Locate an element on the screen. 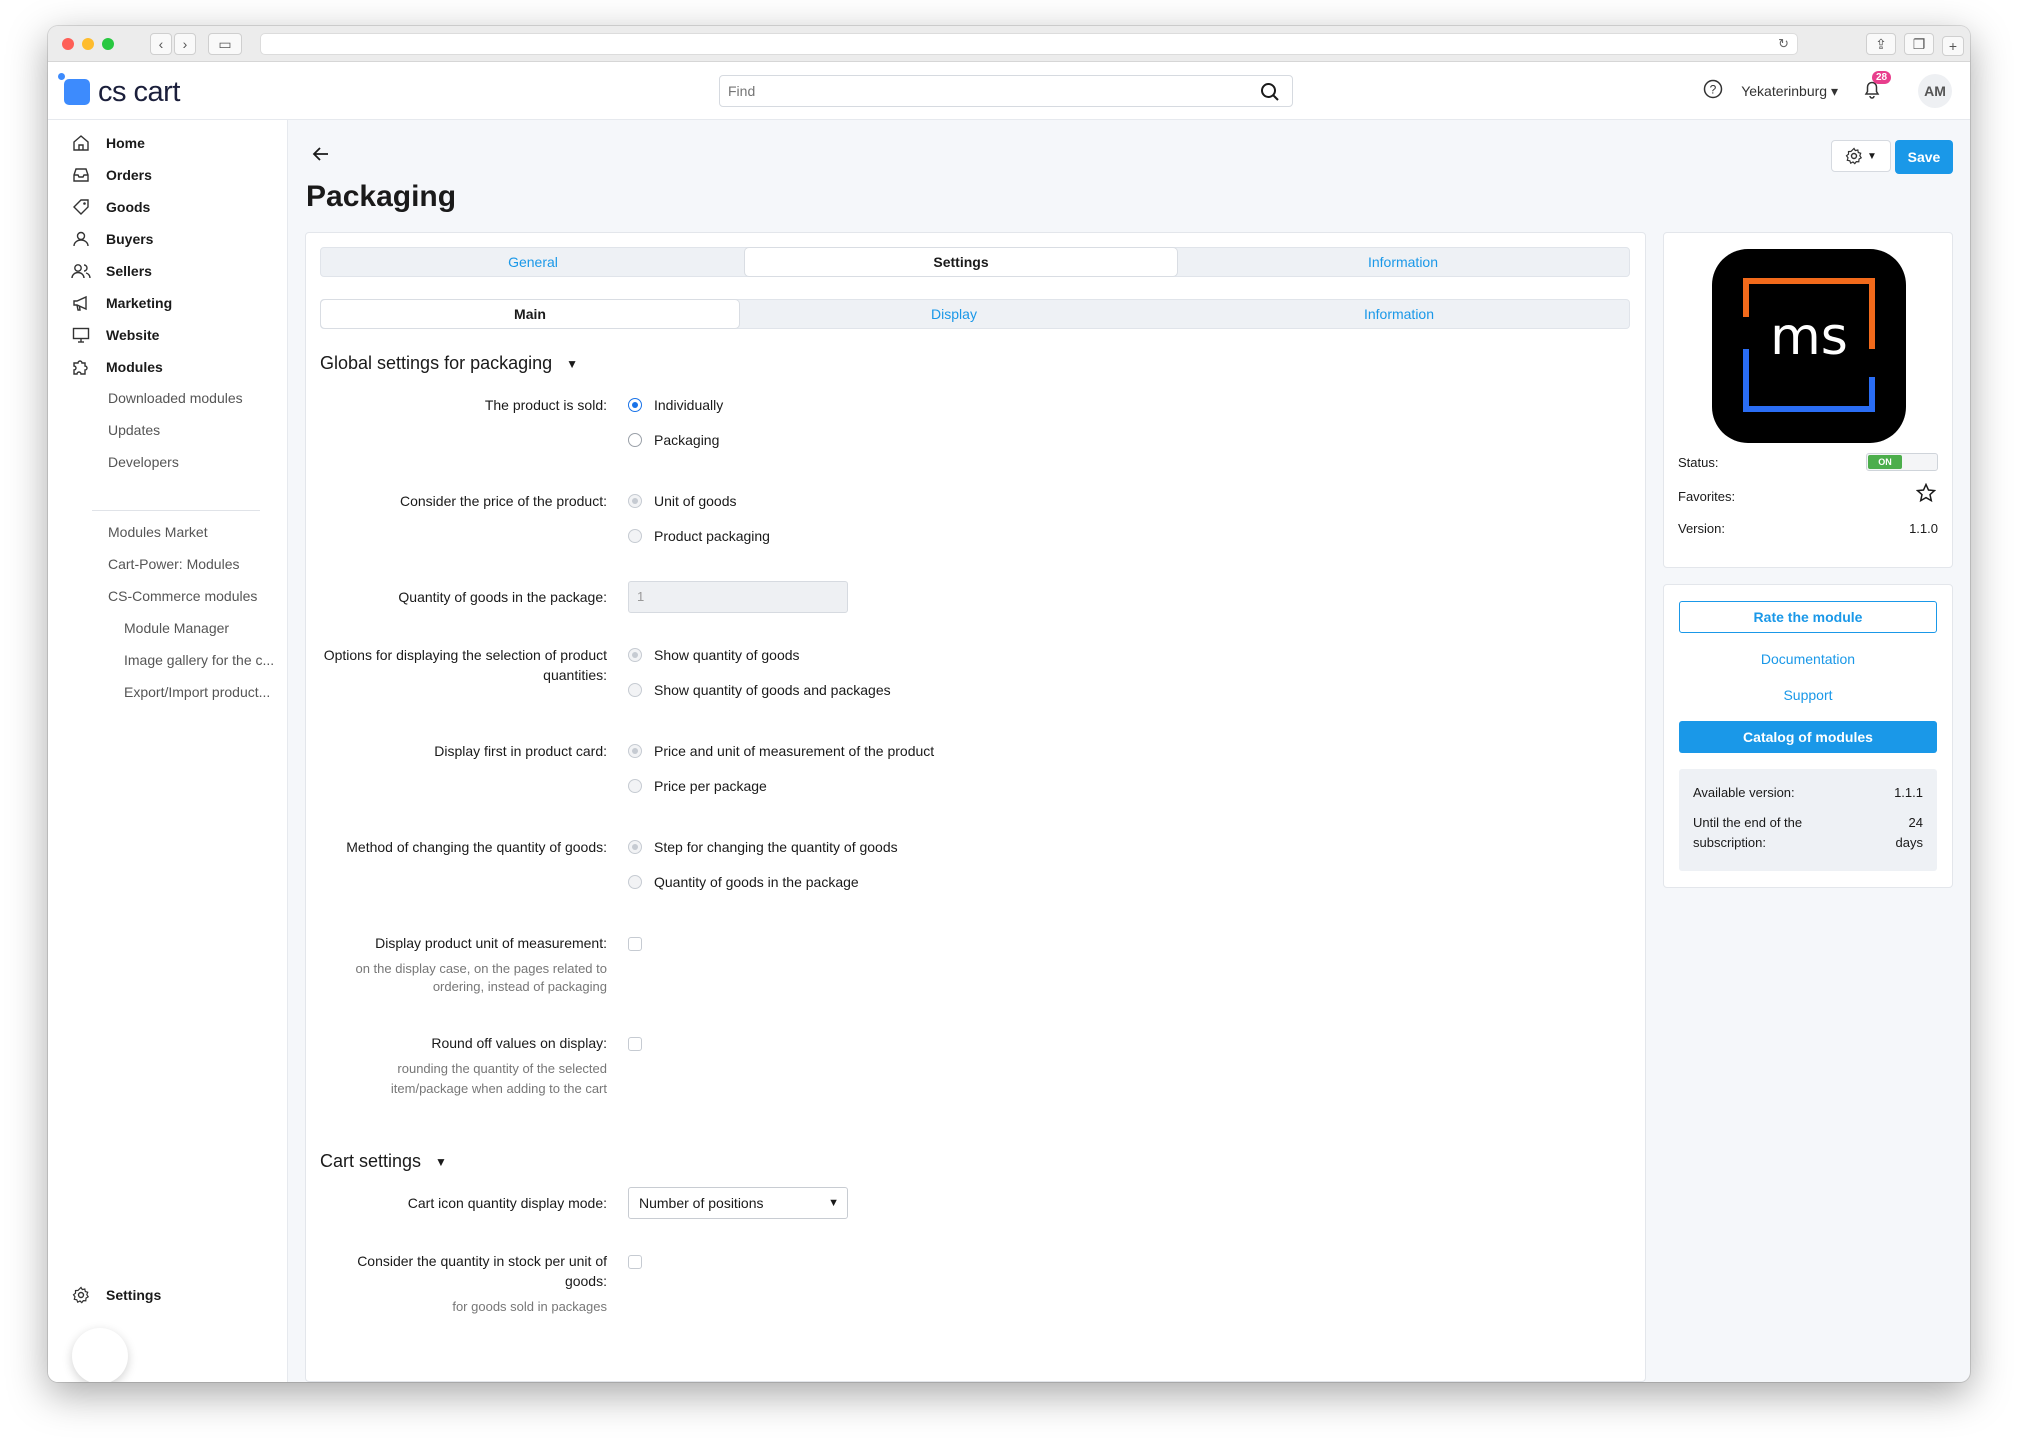 The image size is (2018, 1453). floating-circle-button is located at coordinates (100, 1355).